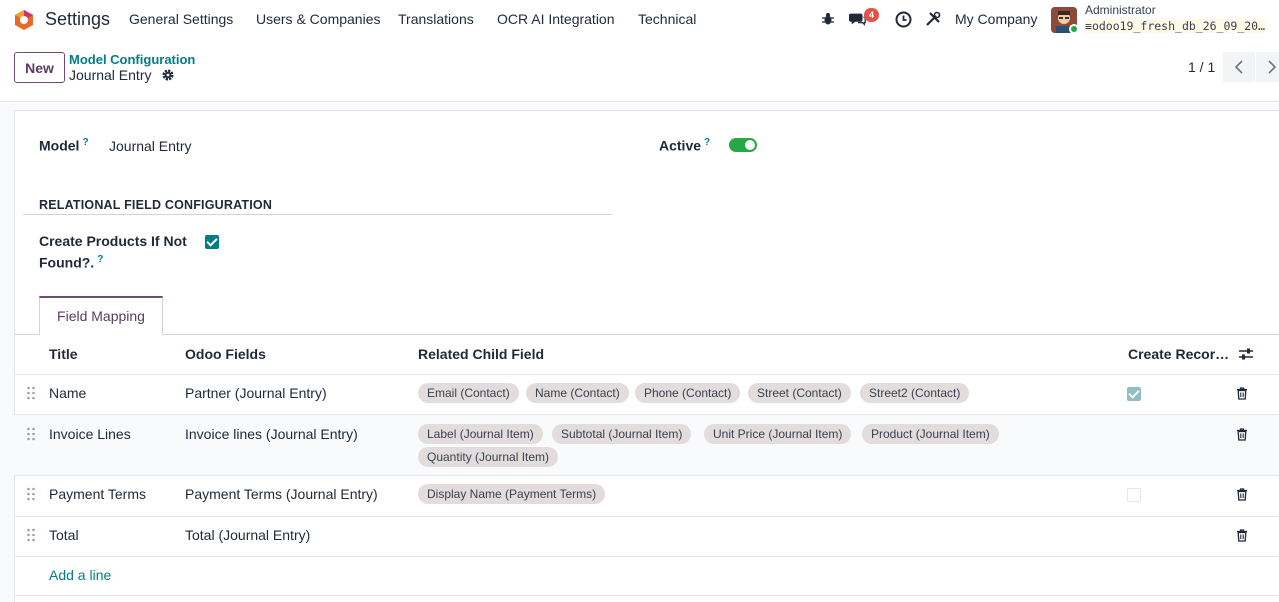 Image resolution: width=1279 pixels, height=602 pixels. Describe the element at coordinates (71, 262) in the screenshot. I see `create-products-label: Found?.?` at that location.